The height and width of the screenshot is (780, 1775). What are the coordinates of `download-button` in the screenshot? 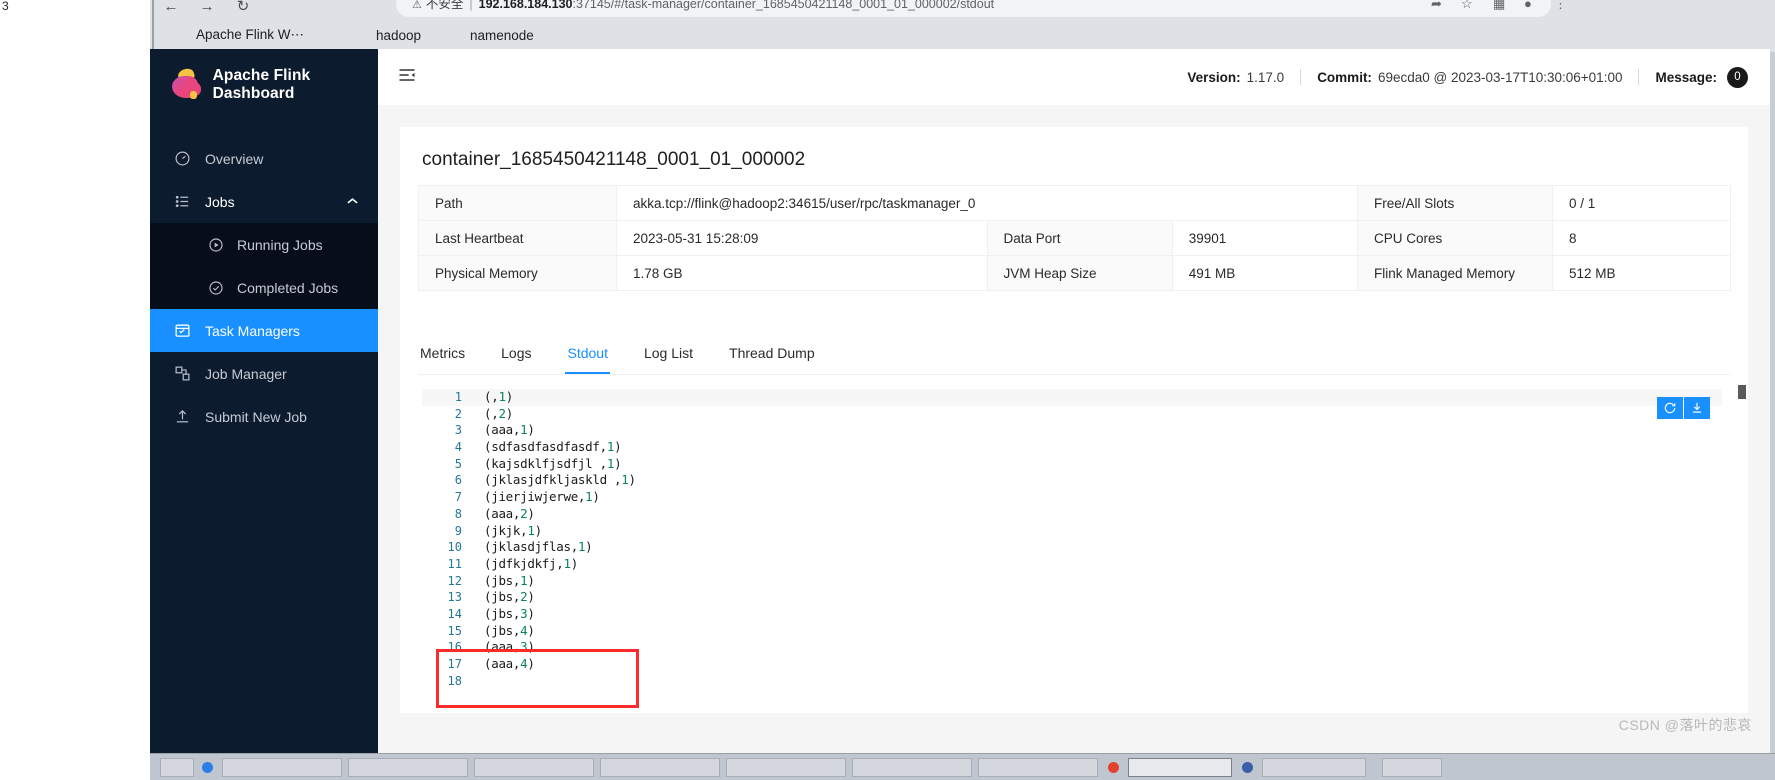 It's located at (1697, 408).